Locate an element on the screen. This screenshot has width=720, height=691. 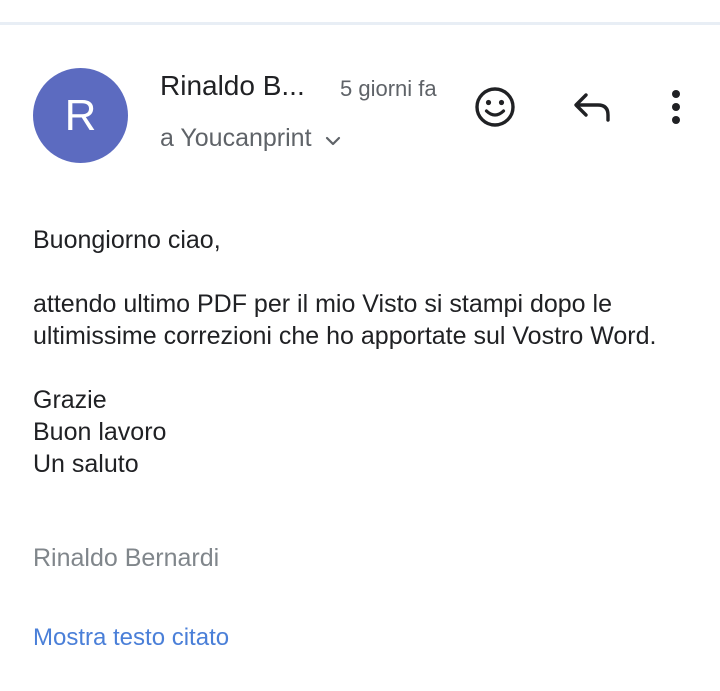
reply-icon is located at coordinates (592, 109).